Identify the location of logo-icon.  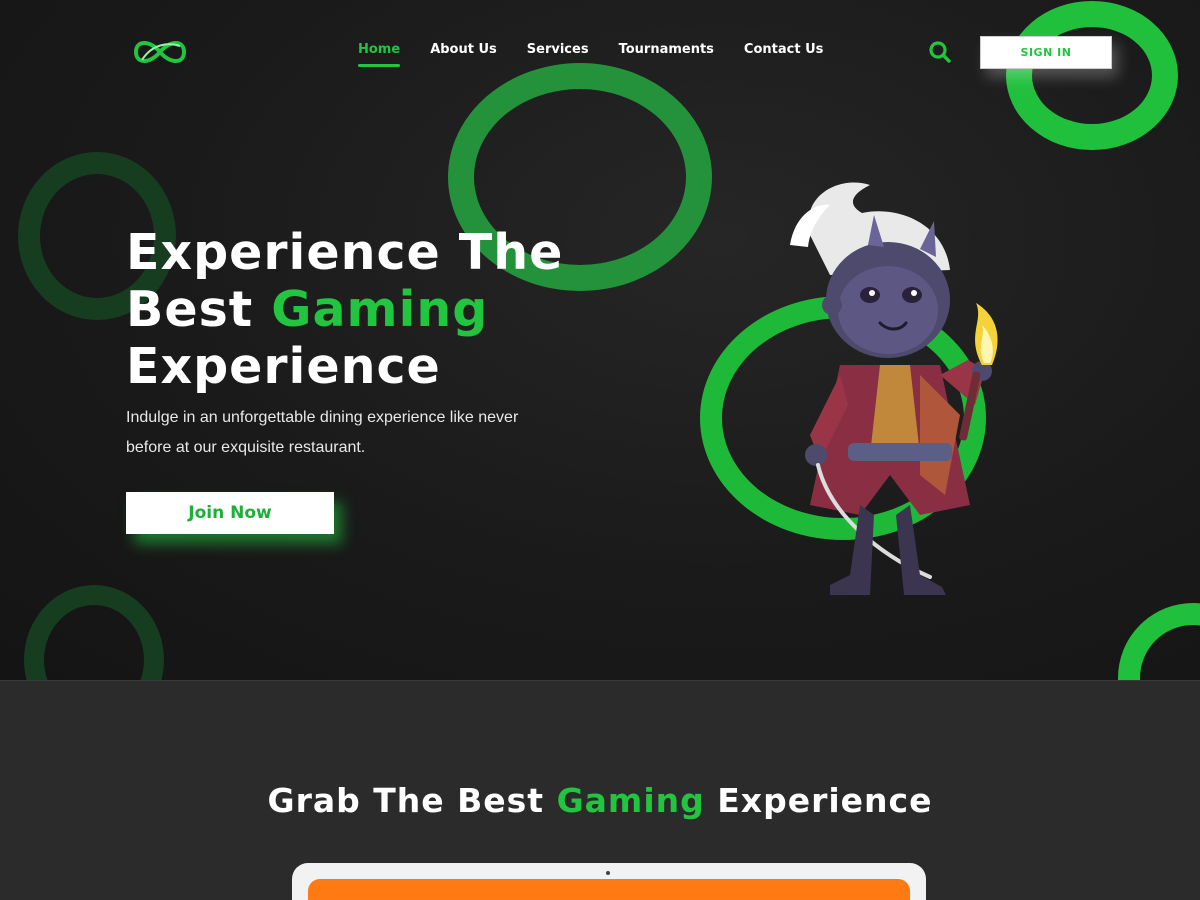
(160, 52).